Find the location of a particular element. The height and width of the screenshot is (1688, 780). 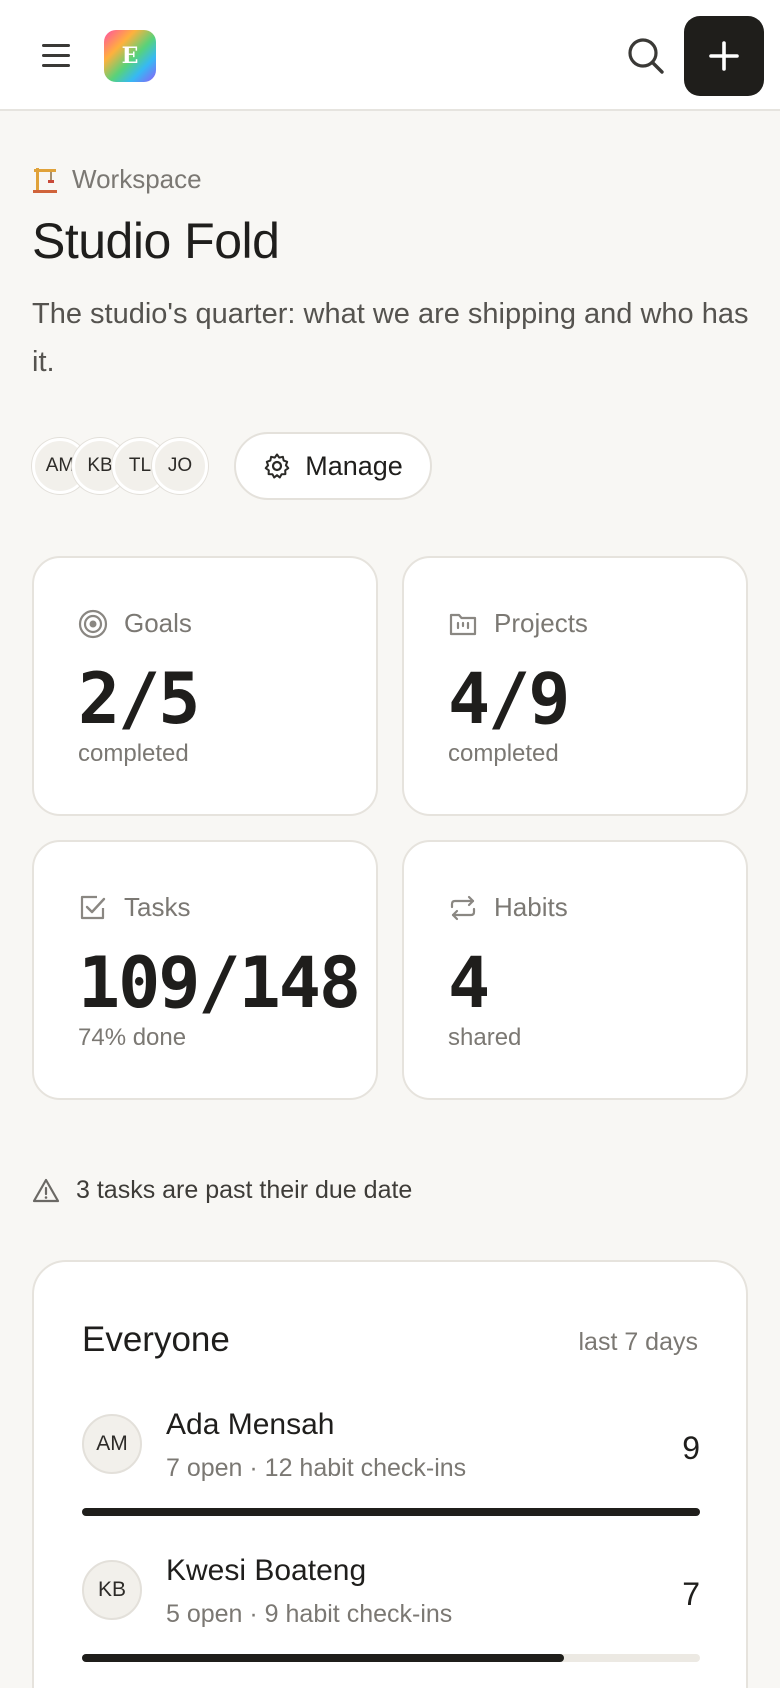

manage-button: Manage is located at coordinates (333, 466).